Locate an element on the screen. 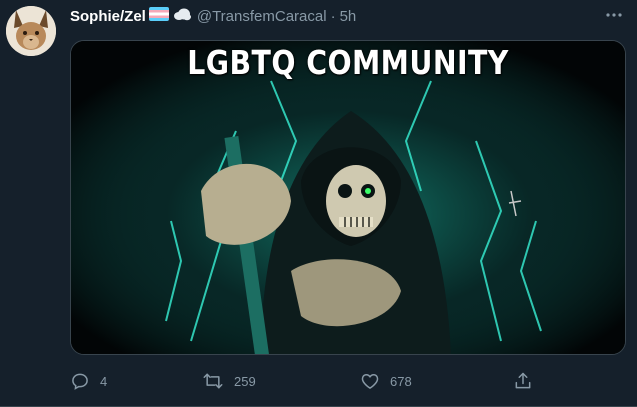  caracal-avatar-icon is located at coordinates (31, 31).